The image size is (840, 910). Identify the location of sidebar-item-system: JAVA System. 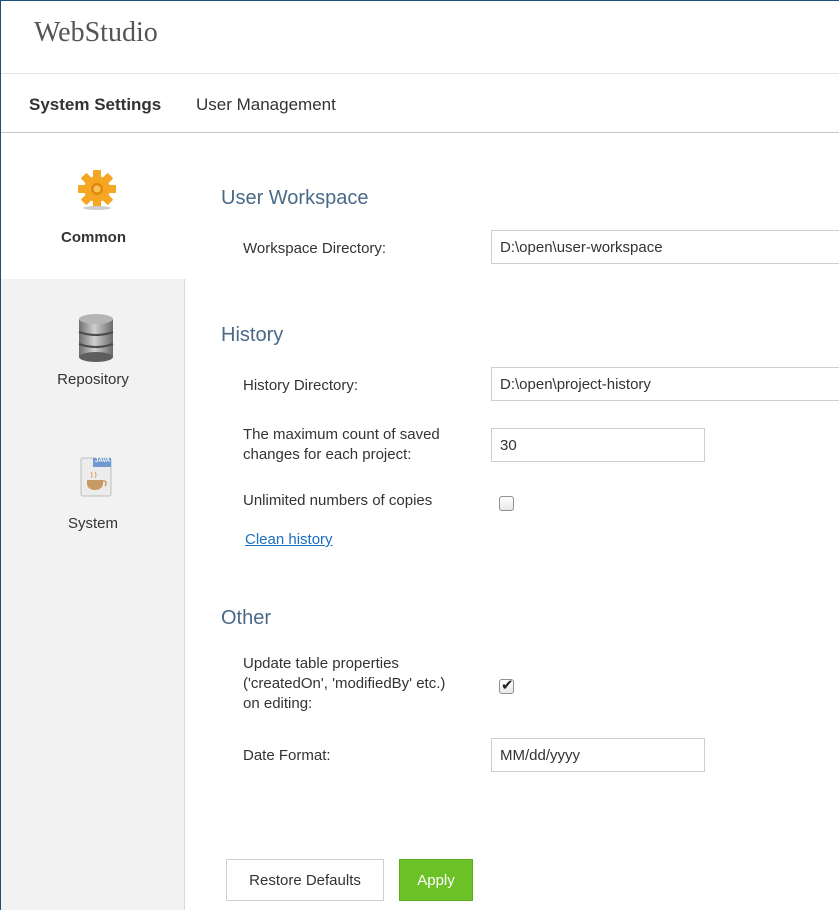
(93, 496).